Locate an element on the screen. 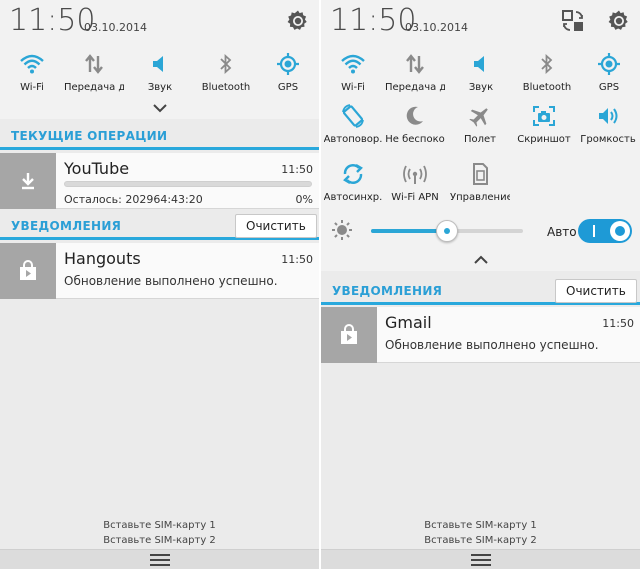  collapse-toggle is located at coordinates (480, 260).